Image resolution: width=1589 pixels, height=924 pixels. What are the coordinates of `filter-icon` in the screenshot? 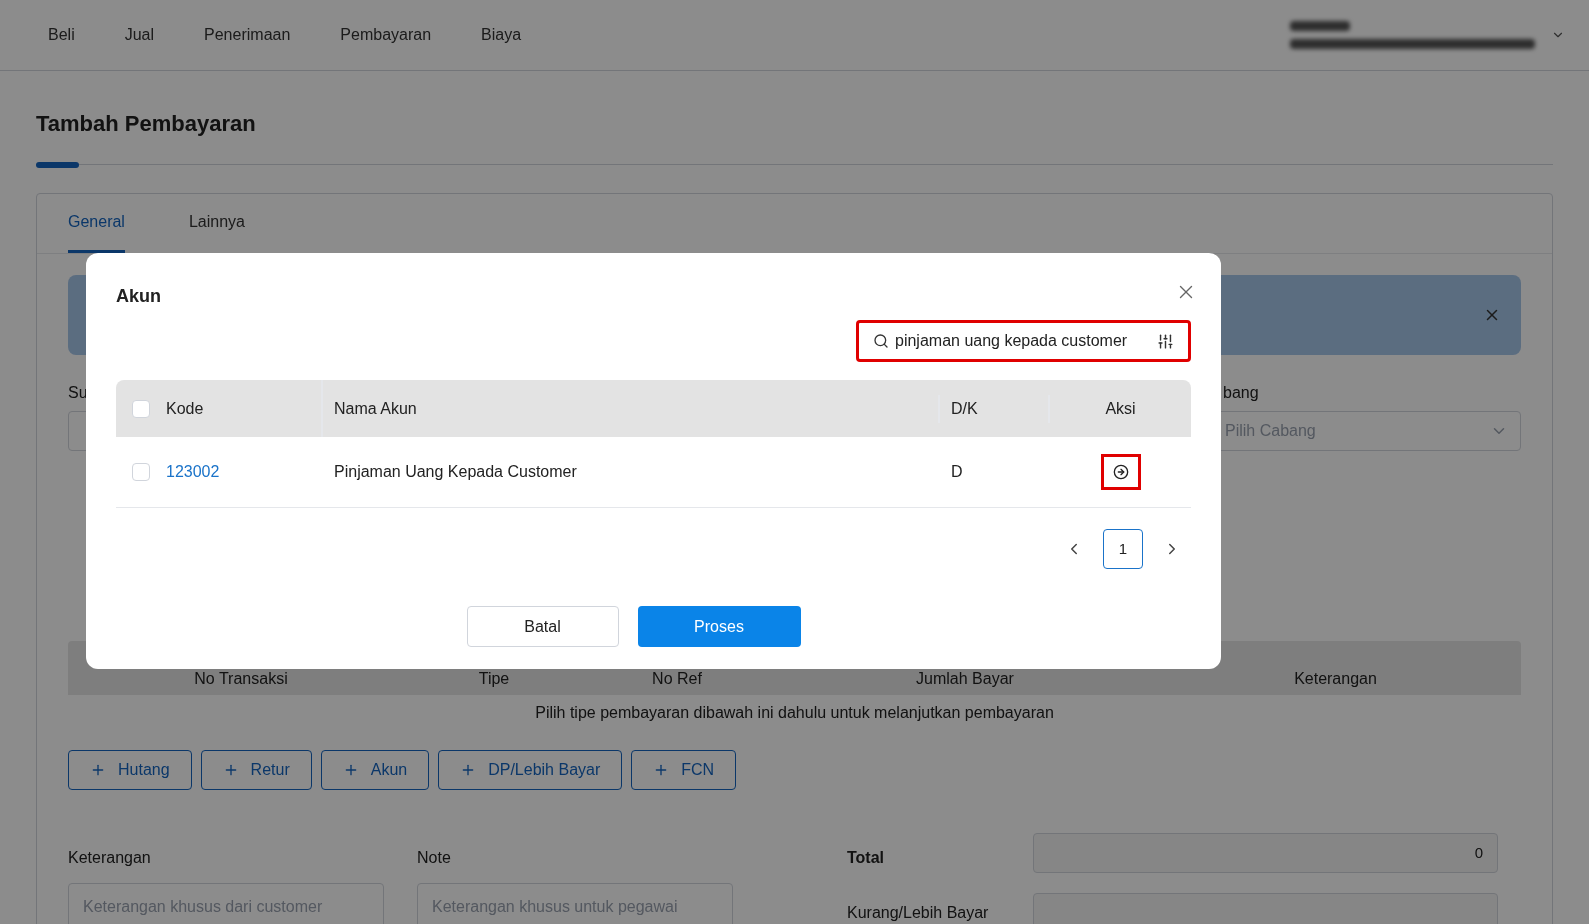 It's located at (1165, 341).